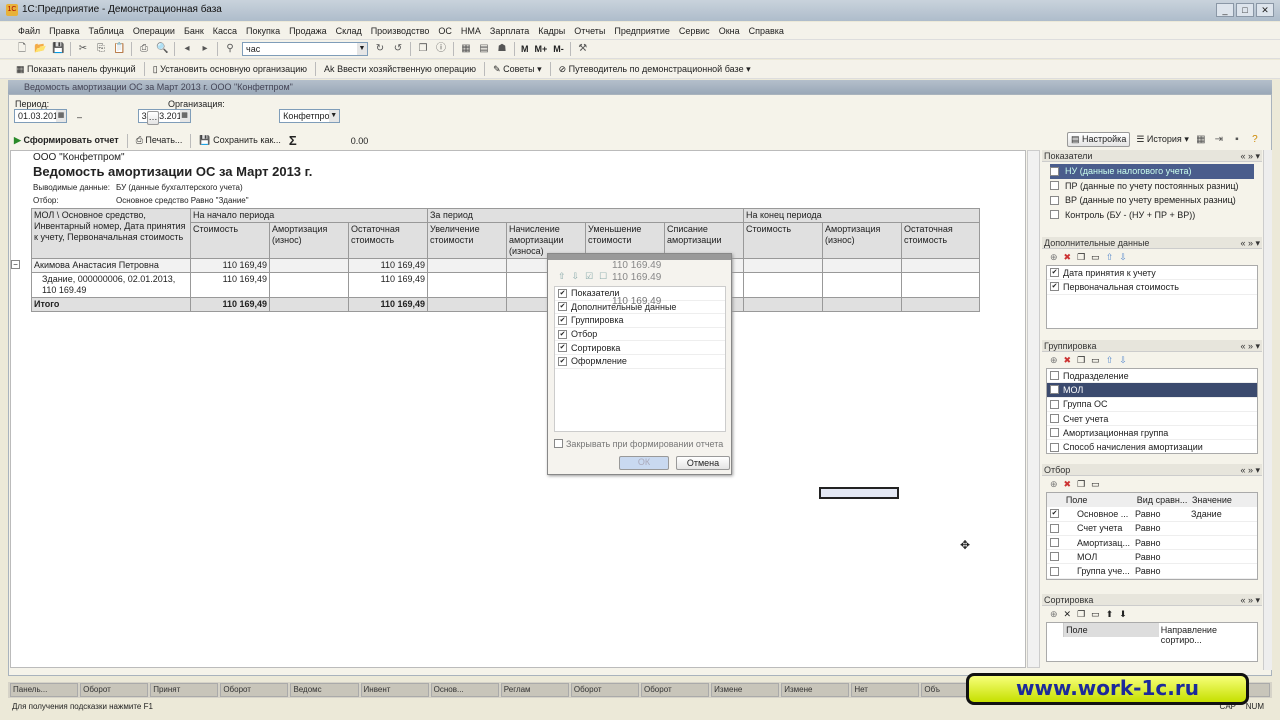 The image size is (1280, 720). What do you see at coordinates (640, 362) in the screenshot?
I see `section-item: ✔ Оформление` at bounding box center [640, 362].